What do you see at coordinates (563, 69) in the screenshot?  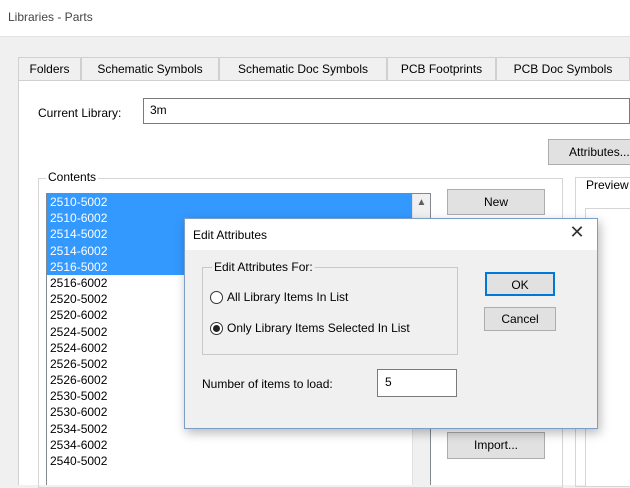 I see `tab-pcb-doc-symbols: PCB Doc Symbols` at bounding box center [563, 69].